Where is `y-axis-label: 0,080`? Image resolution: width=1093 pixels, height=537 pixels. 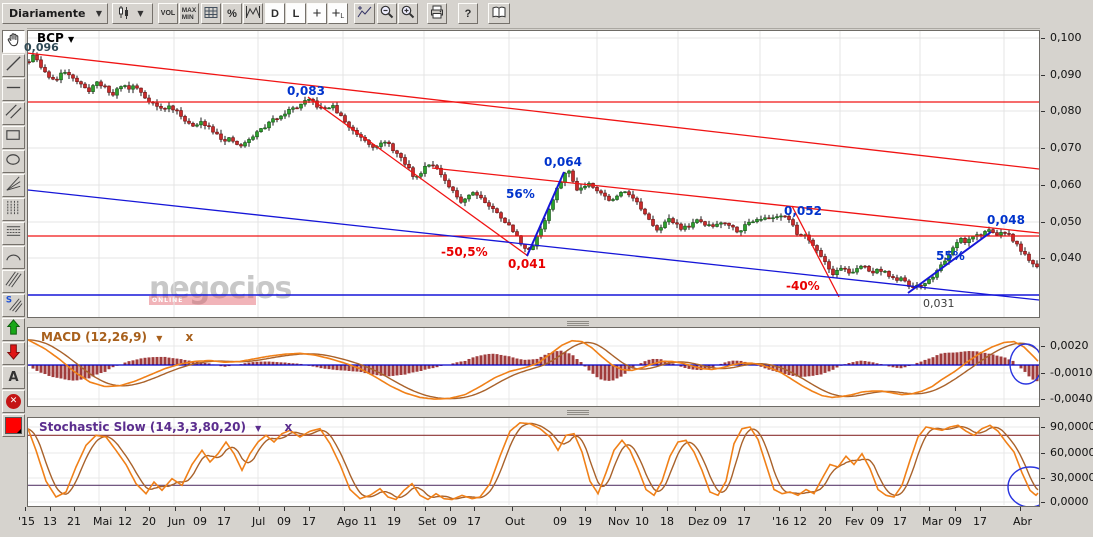 y-axis-label: 0,080 is located at coordinates (1066, 110).